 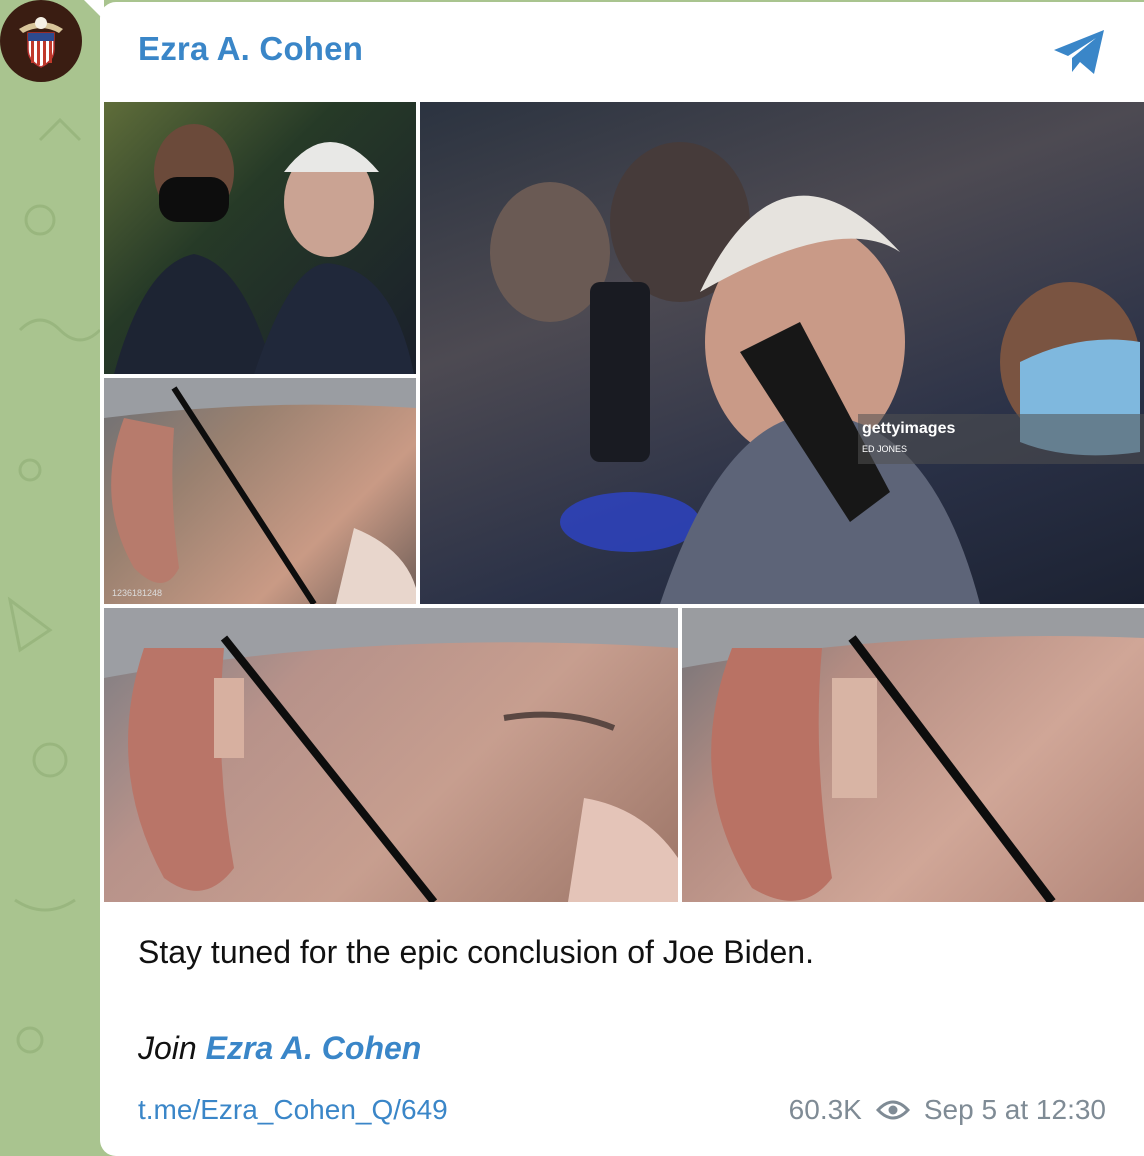 I want to click on post-link: t.me/Ezra_Cohen_Q/649, so click(x=293, y=1110).